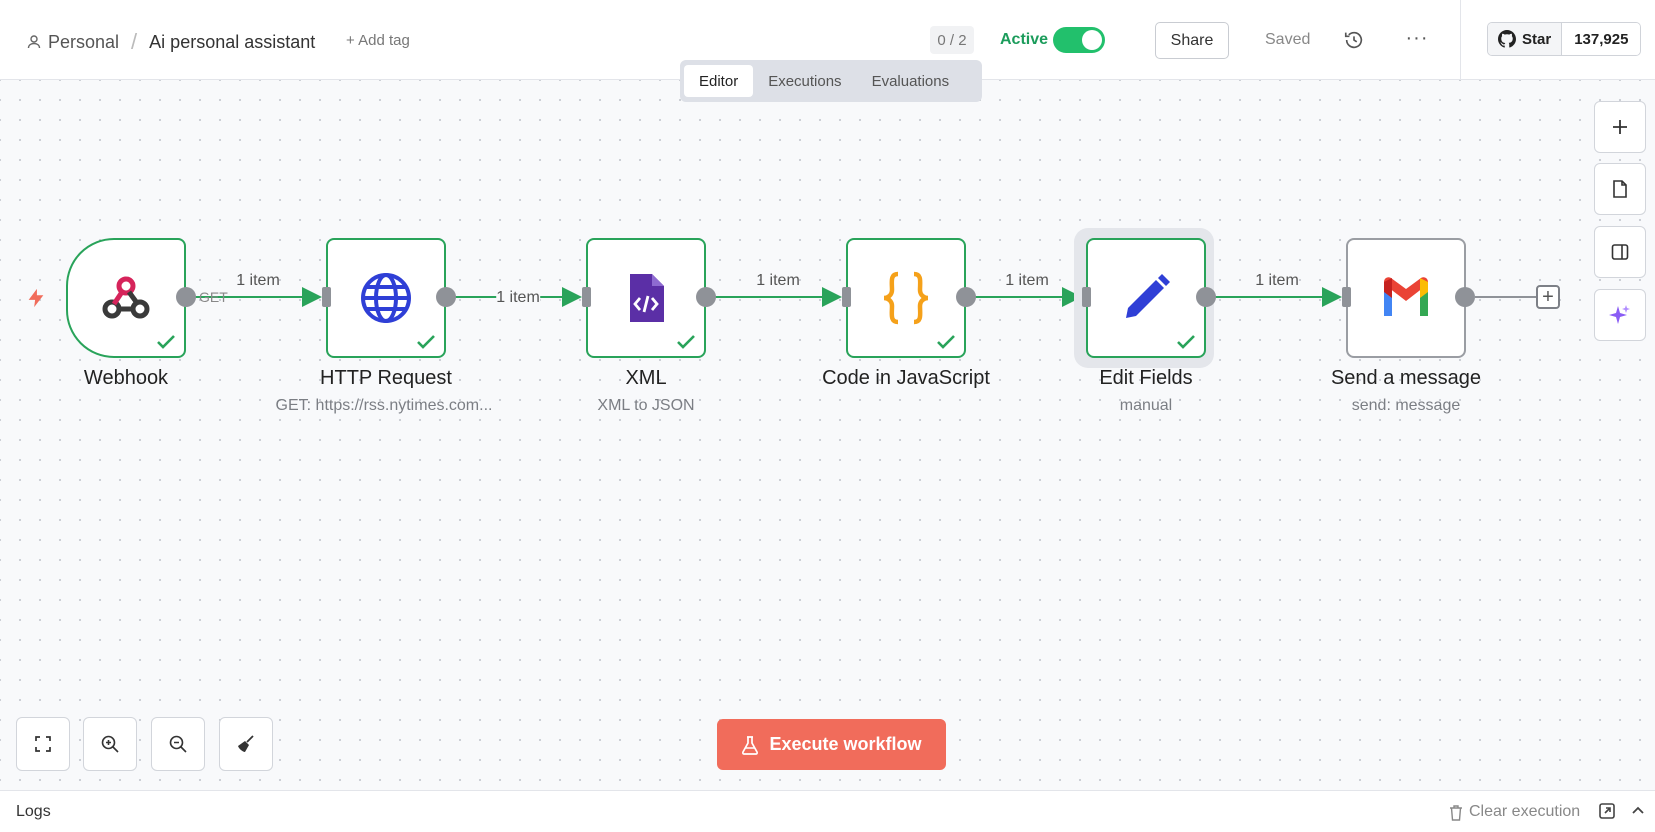 Image resolution: width=1655 pixels, height=832 pixels. Describe the element at coordinates (1146, 405) in the screenshot. I see `node-subtitle: manual` at that location.